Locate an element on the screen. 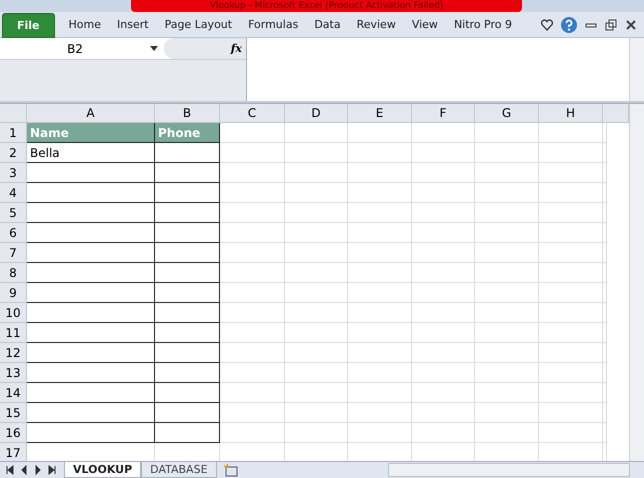 Image resolution: width=644 pixels, height=478 pixels. row-header: 9 is located at coordinates (13, 293).